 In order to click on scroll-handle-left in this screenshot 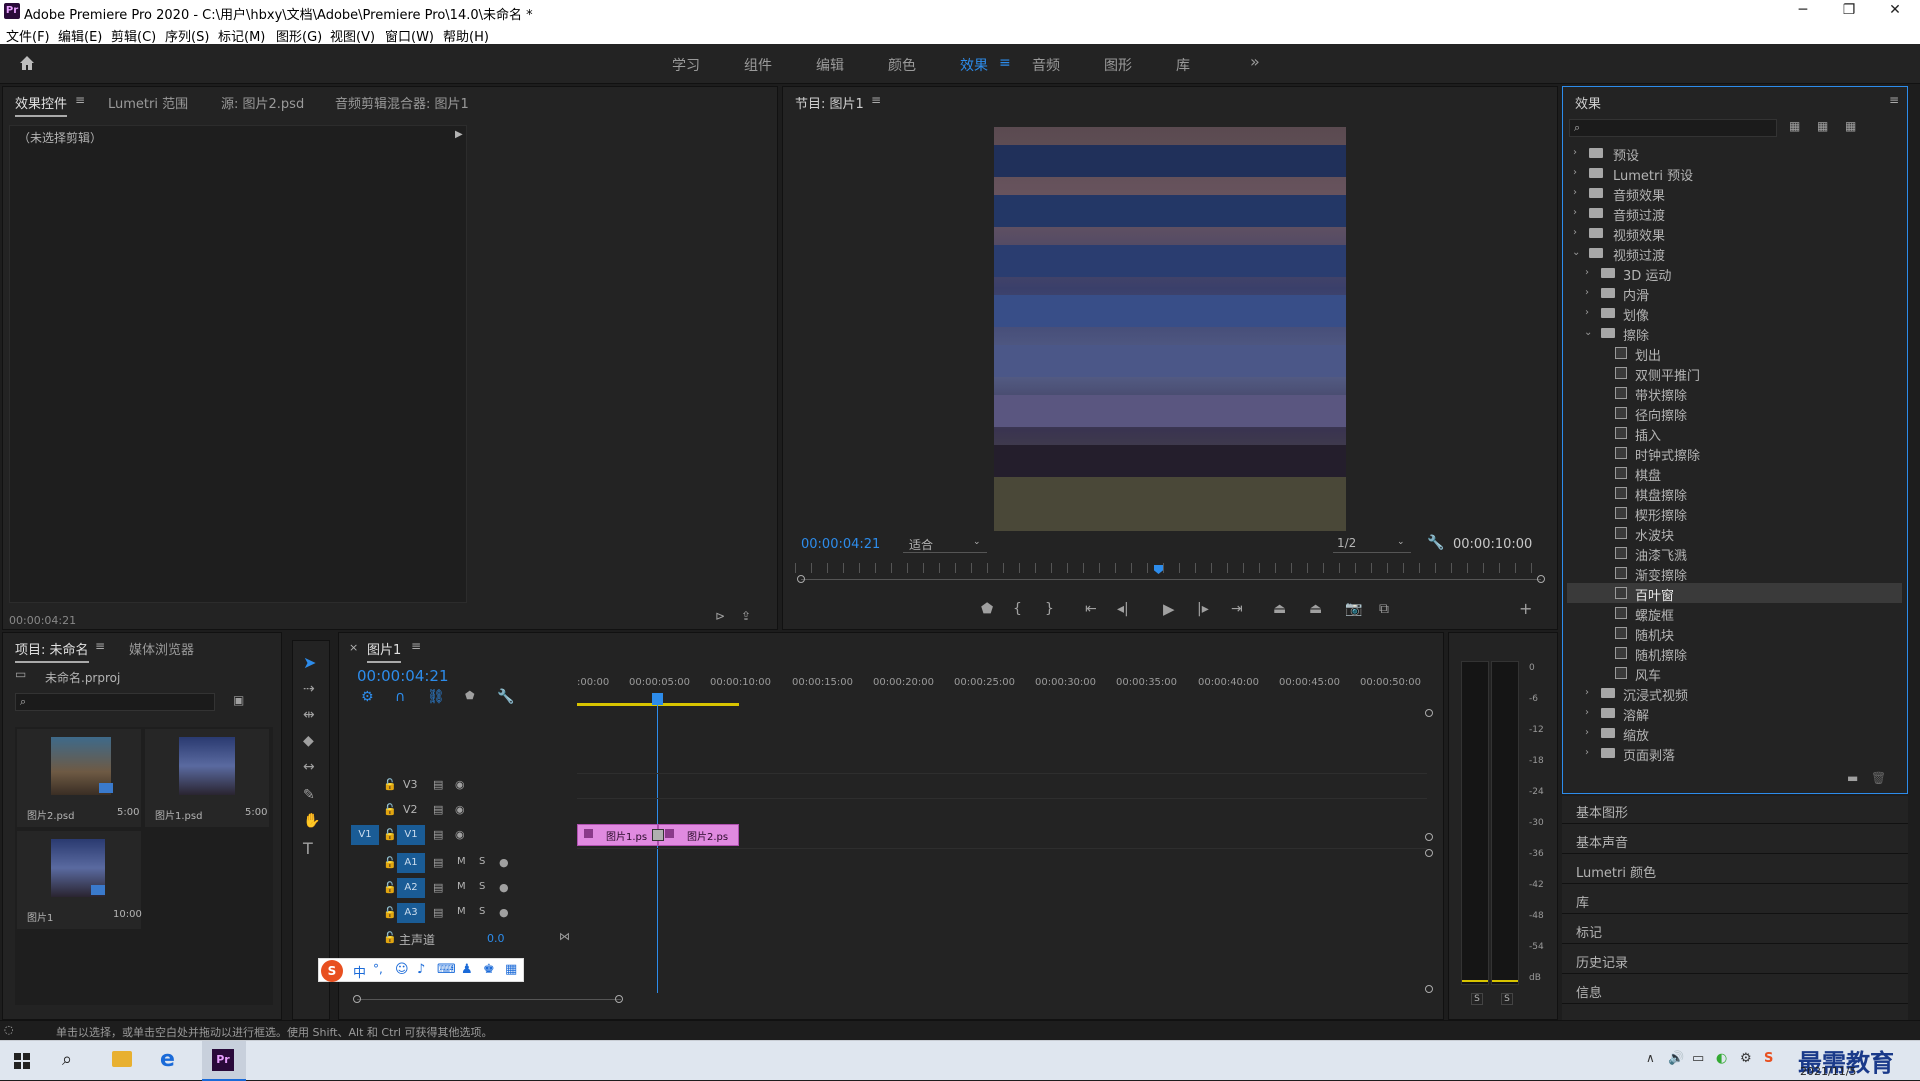, I will do `click(357, 999)`.